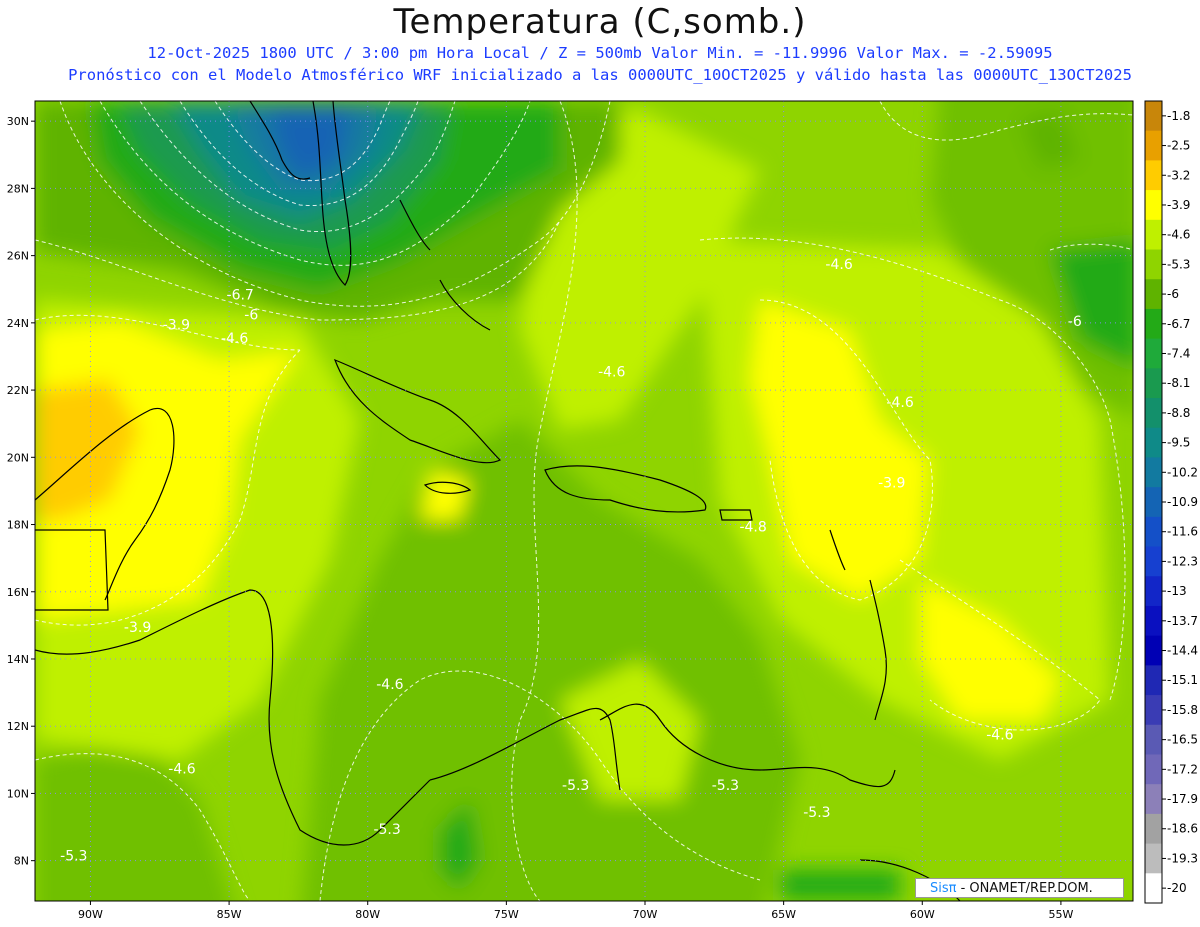 The height and width of the screenshot is (927, 1200). Describe the element at coordinates (18, 256) in the screenshot. I see `lat-tick-label: 26N` at that location.